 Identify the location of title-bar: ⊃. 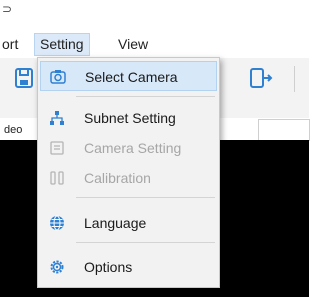
(154, 15).